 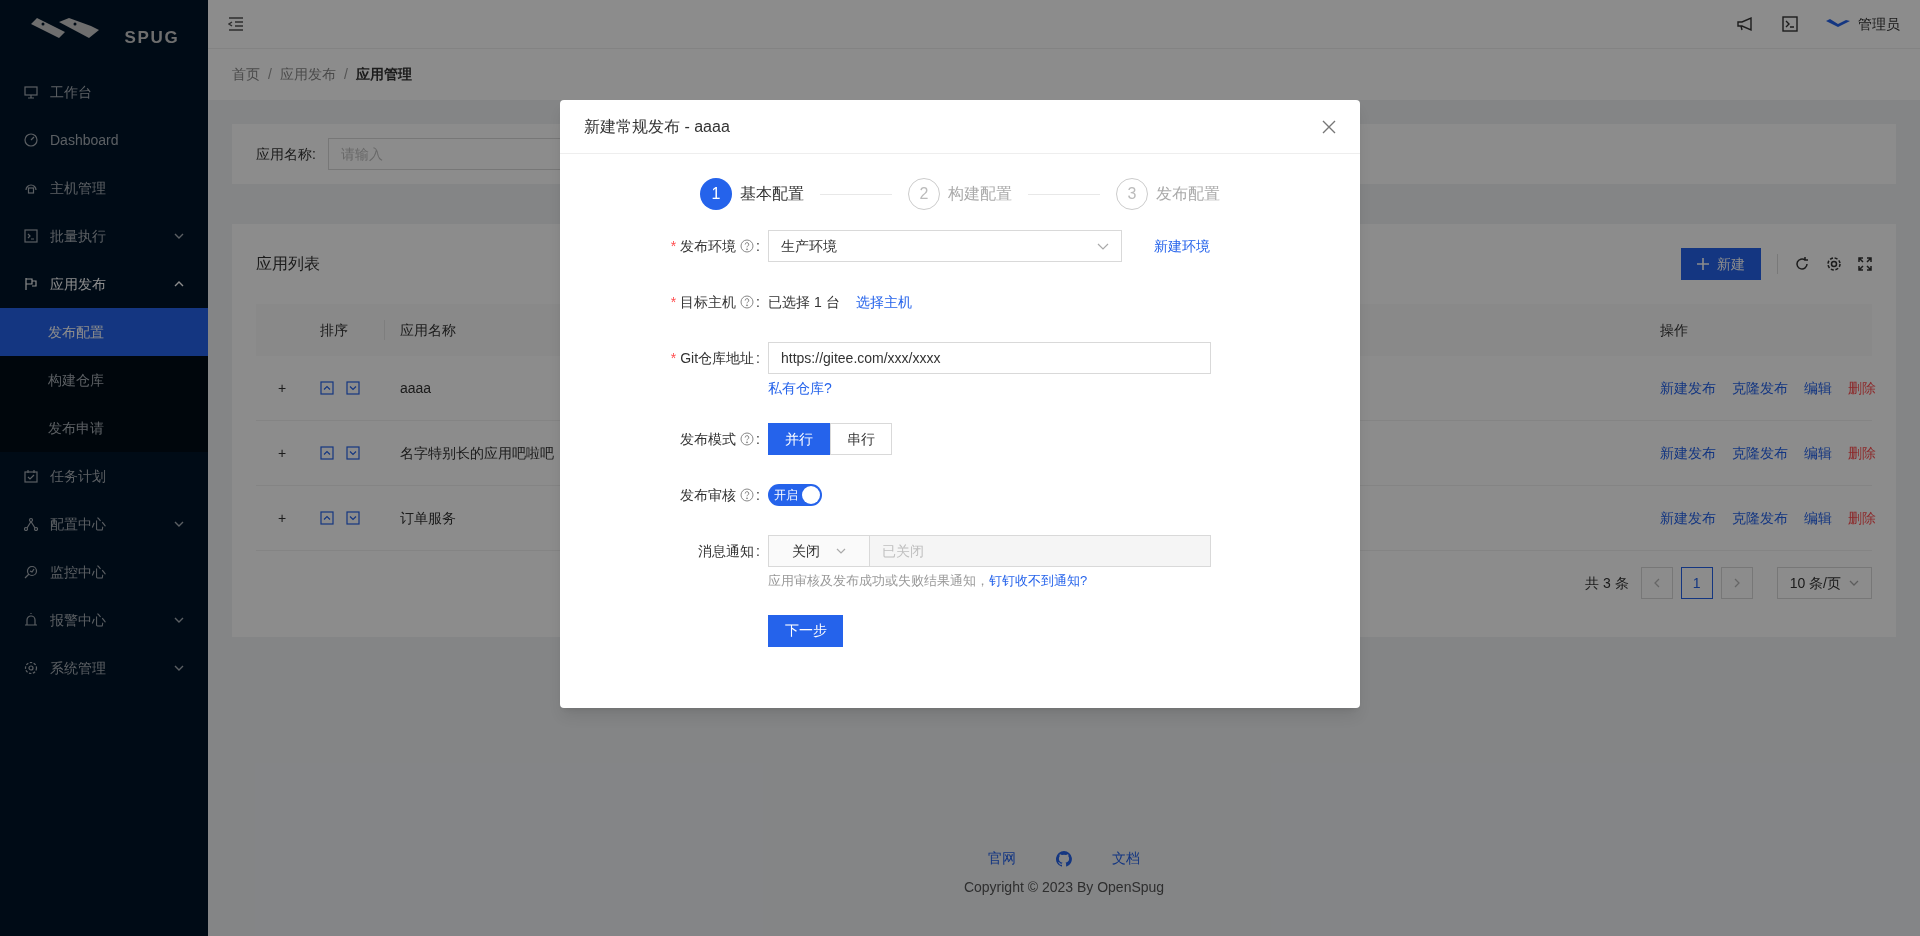 What do you see at coordinates (717, 358) in the screenshot?
I see `field-label: Git仓库地址` at bounding box center [717, 358].